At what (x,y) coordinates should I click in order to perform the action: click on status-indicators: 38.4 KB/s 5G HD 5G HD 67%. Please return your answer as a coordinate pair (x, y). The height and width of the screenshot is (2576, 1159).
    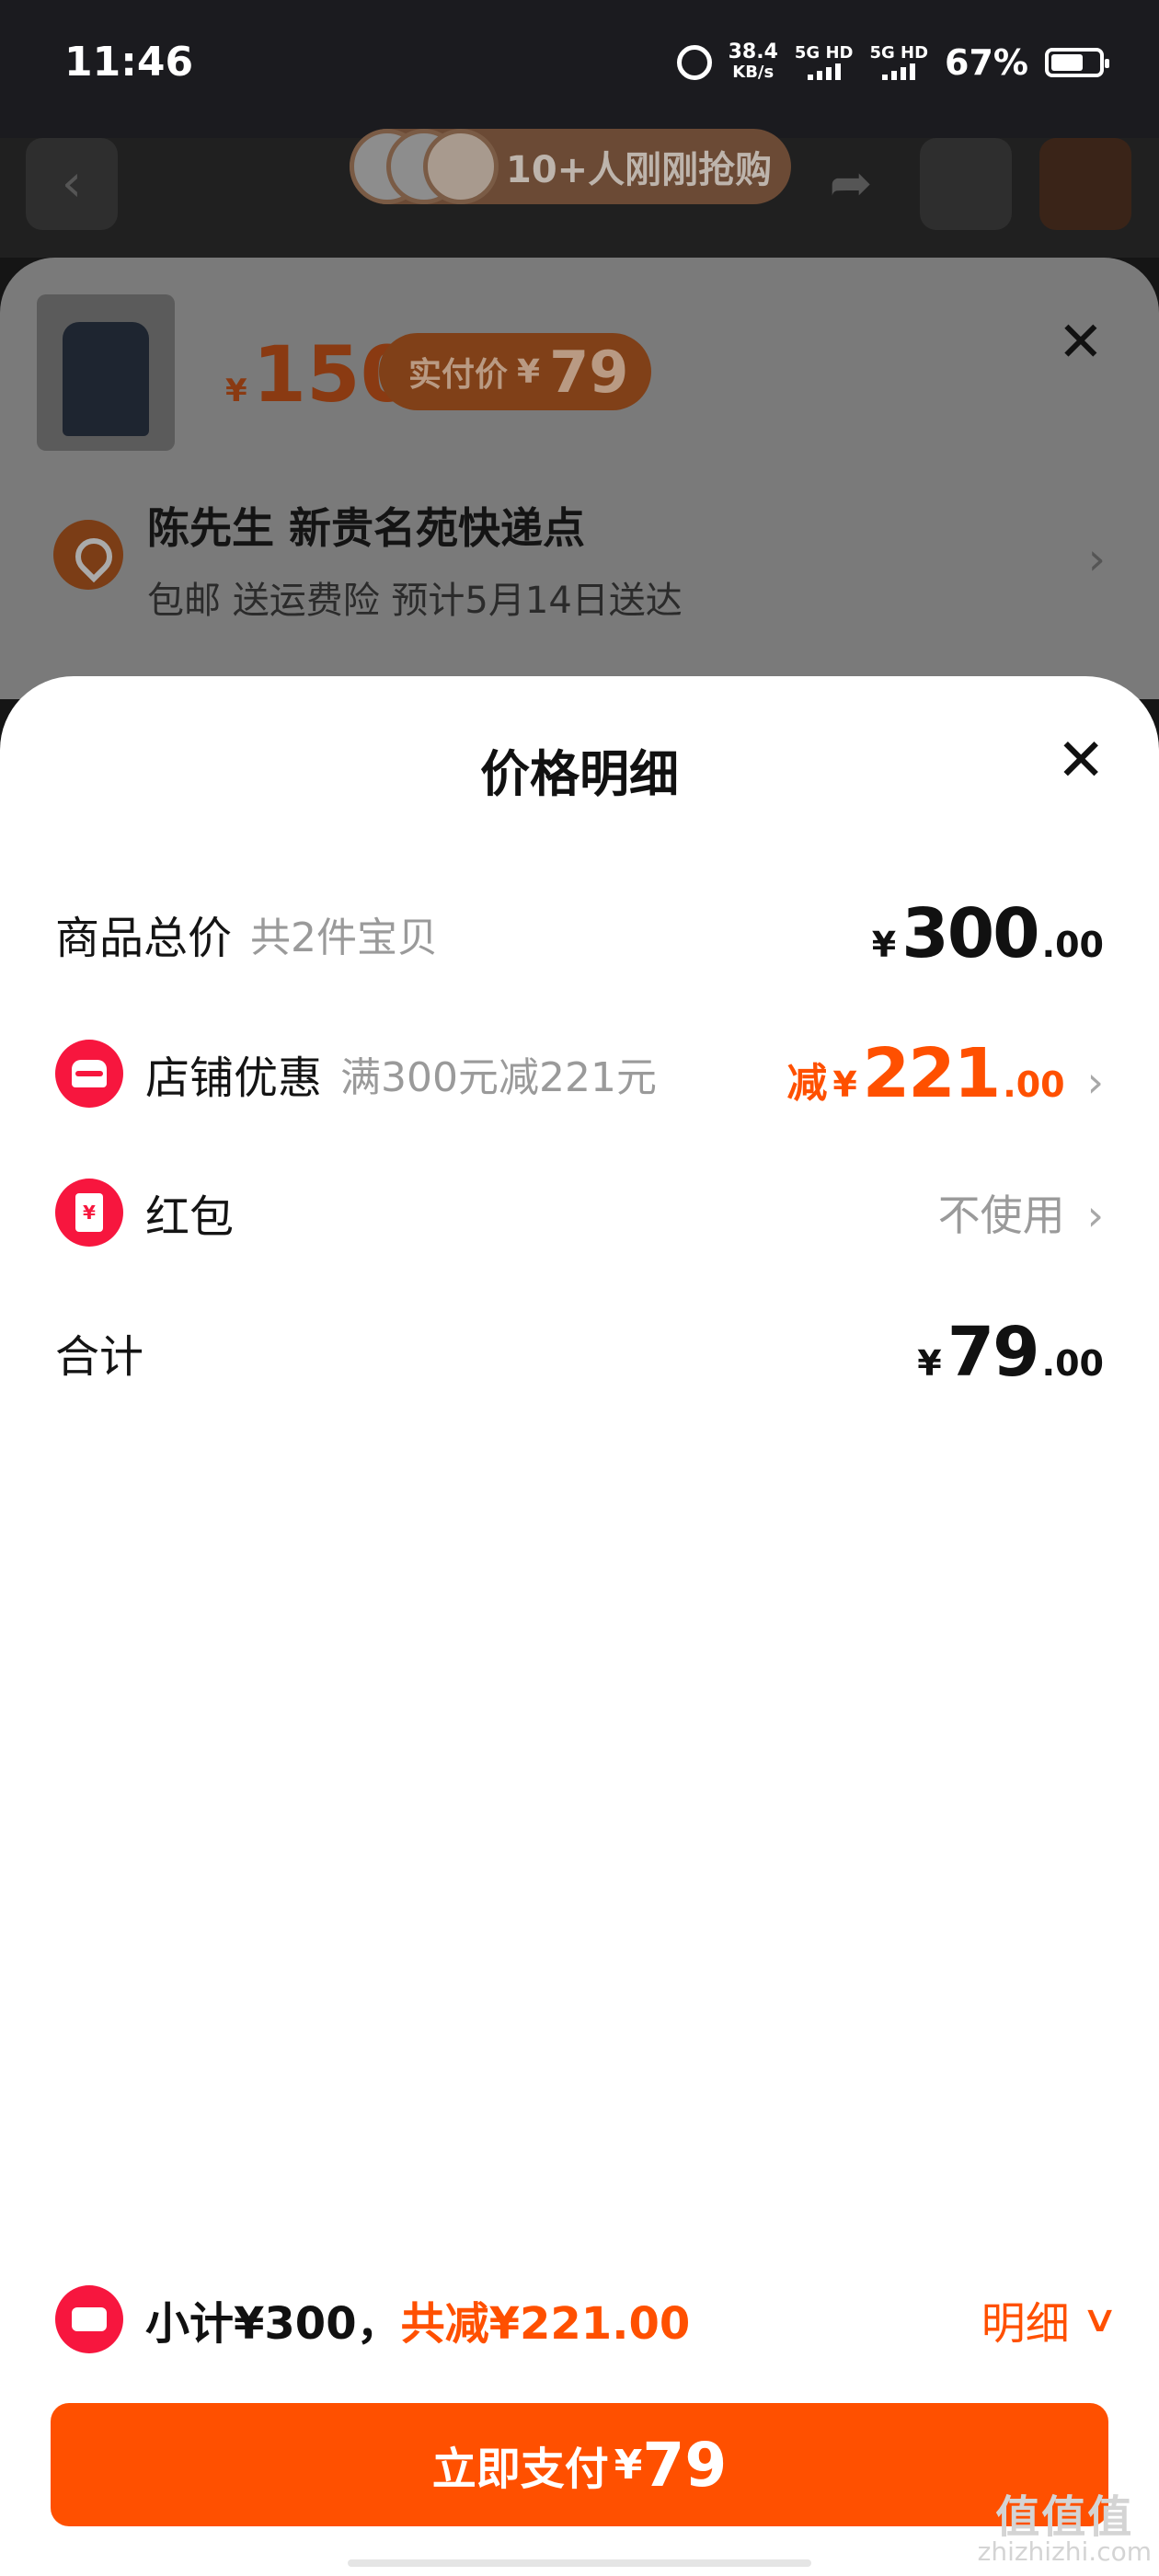
    Looking at the image, I should click on (892, 61).